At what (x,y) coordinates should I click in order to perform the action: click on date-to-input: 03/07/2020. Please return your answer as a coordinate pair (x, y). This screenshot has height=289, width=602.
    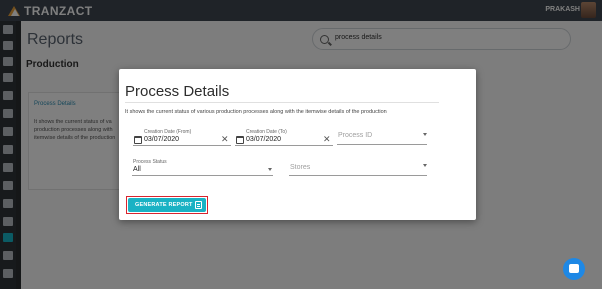
    Looking at the image, I should click on (263, 139).